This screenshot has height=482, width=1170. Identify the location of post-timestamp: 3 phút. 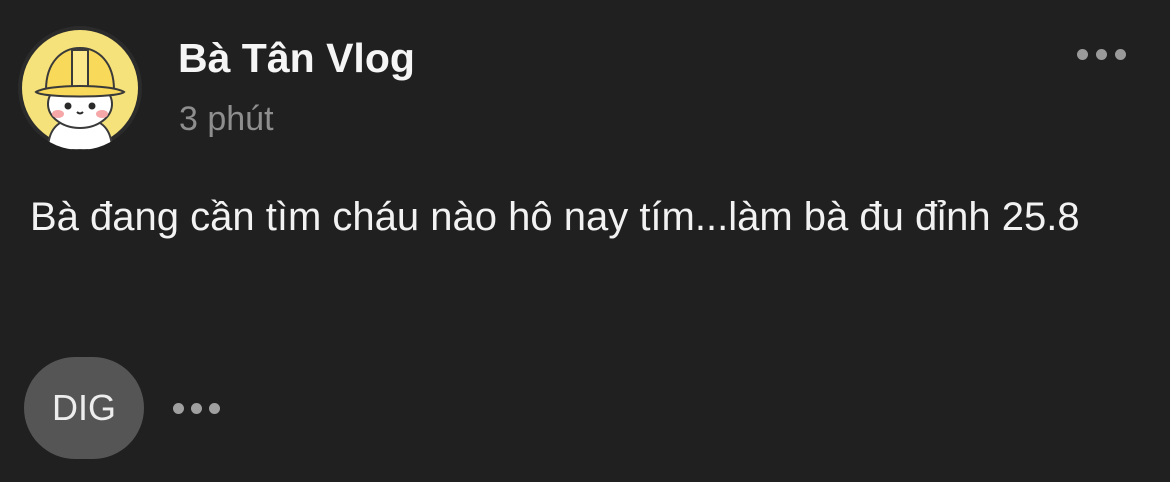
(226, 119).